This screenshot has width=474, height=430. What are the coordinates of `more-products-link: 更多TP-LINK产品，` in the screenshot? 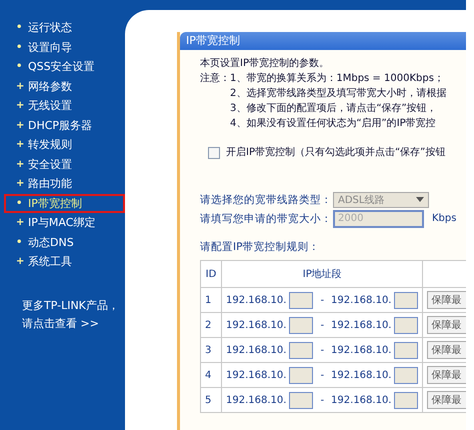 It's located at (73, 305).